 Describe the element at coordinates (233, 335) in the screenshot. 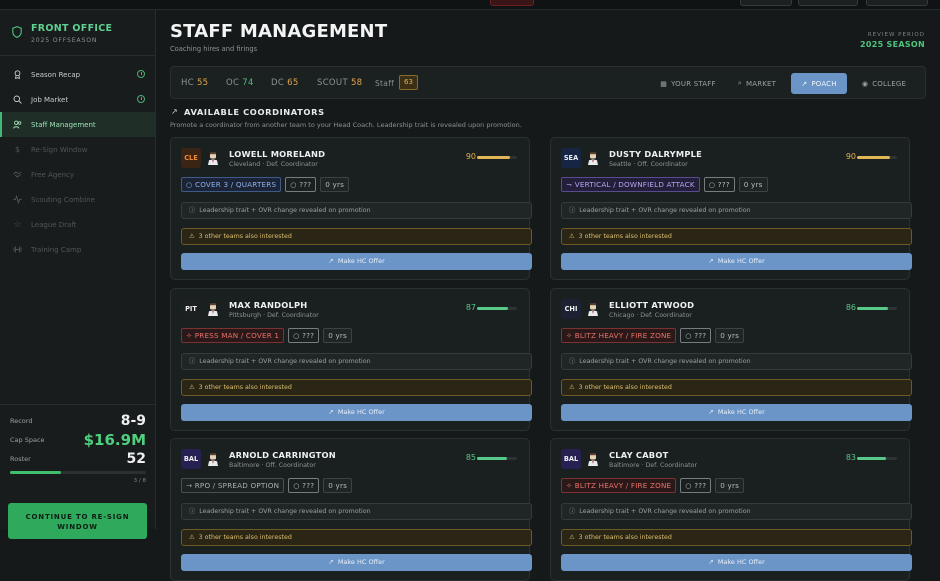

I see `scheme-tag: ✧ PRESS MAN / COVER 1` at that location.